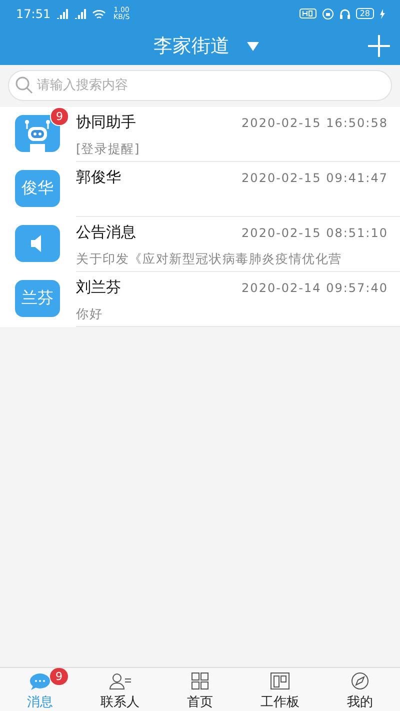  I want to click on compass-icon, so click(360, 681).